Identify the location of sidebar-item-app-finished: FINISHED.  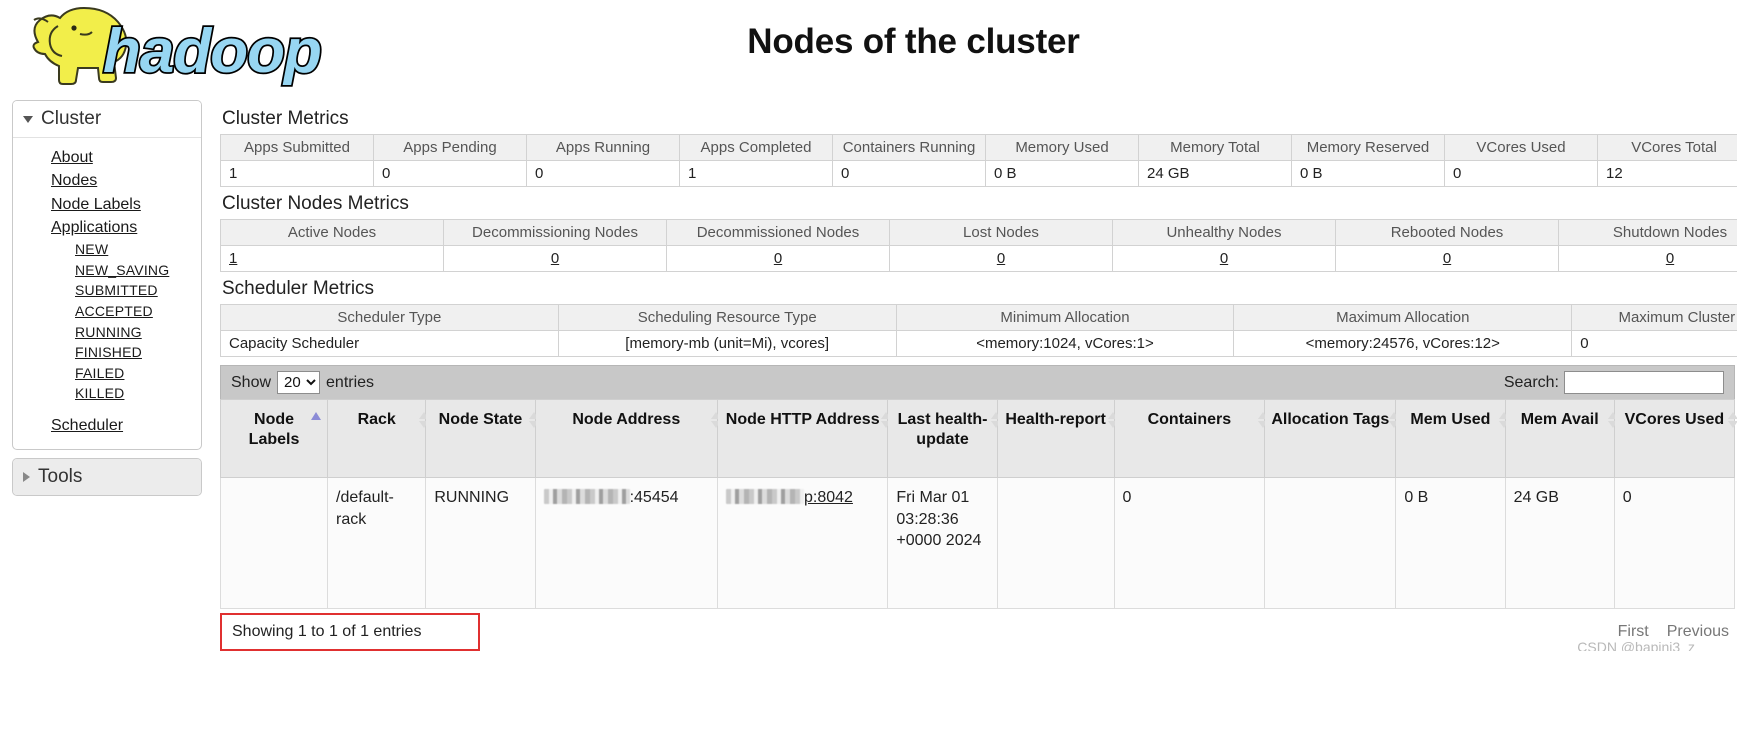
(107, 352).